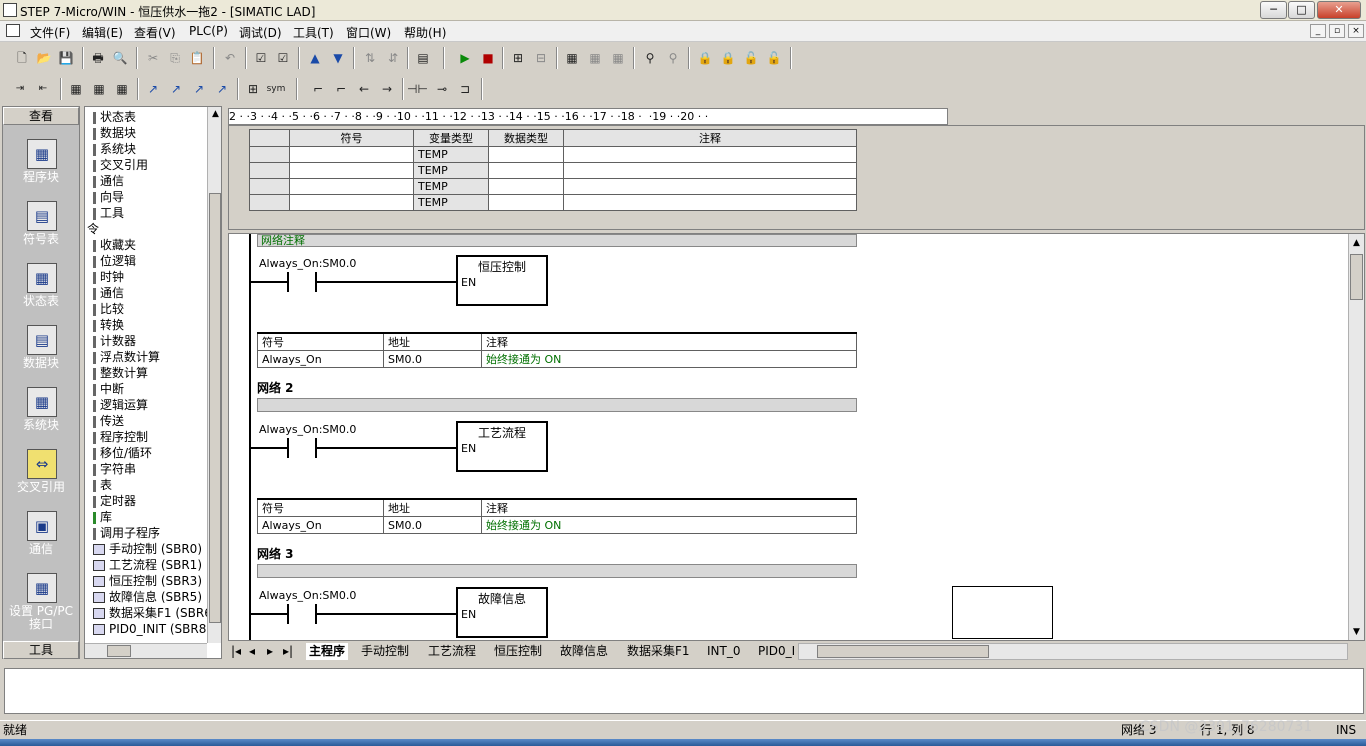 This screenshot has height=746, width=1366. I want to click on trend-icon: ⊟, so click(541, 58).